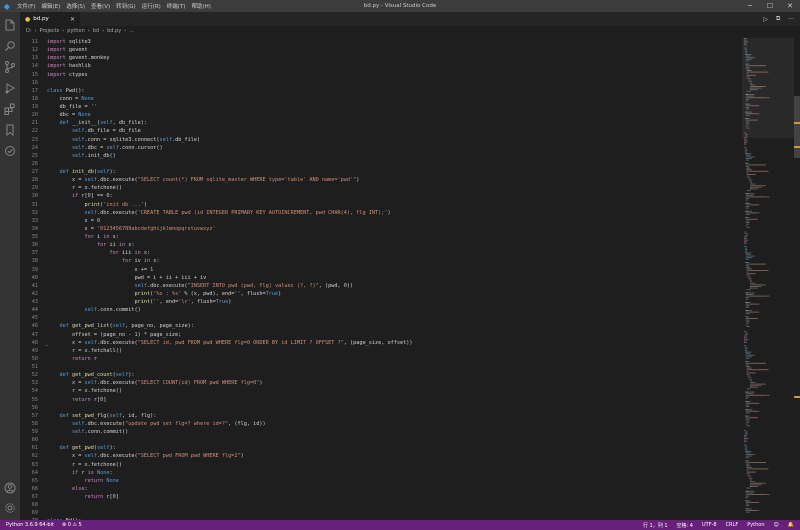  Describe the element at coordinates (72, 525) in the screenshot. I see `problems-count: ⊗ 0 ⚠ 5` at that location.